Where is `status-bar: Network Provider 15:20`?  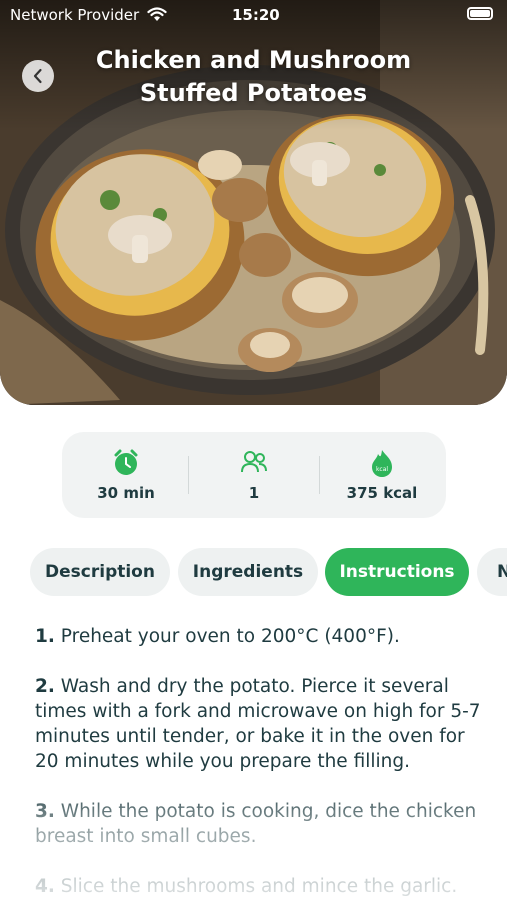
status-bar: Network Provider 15:20 is located at coordinates (253, 15).